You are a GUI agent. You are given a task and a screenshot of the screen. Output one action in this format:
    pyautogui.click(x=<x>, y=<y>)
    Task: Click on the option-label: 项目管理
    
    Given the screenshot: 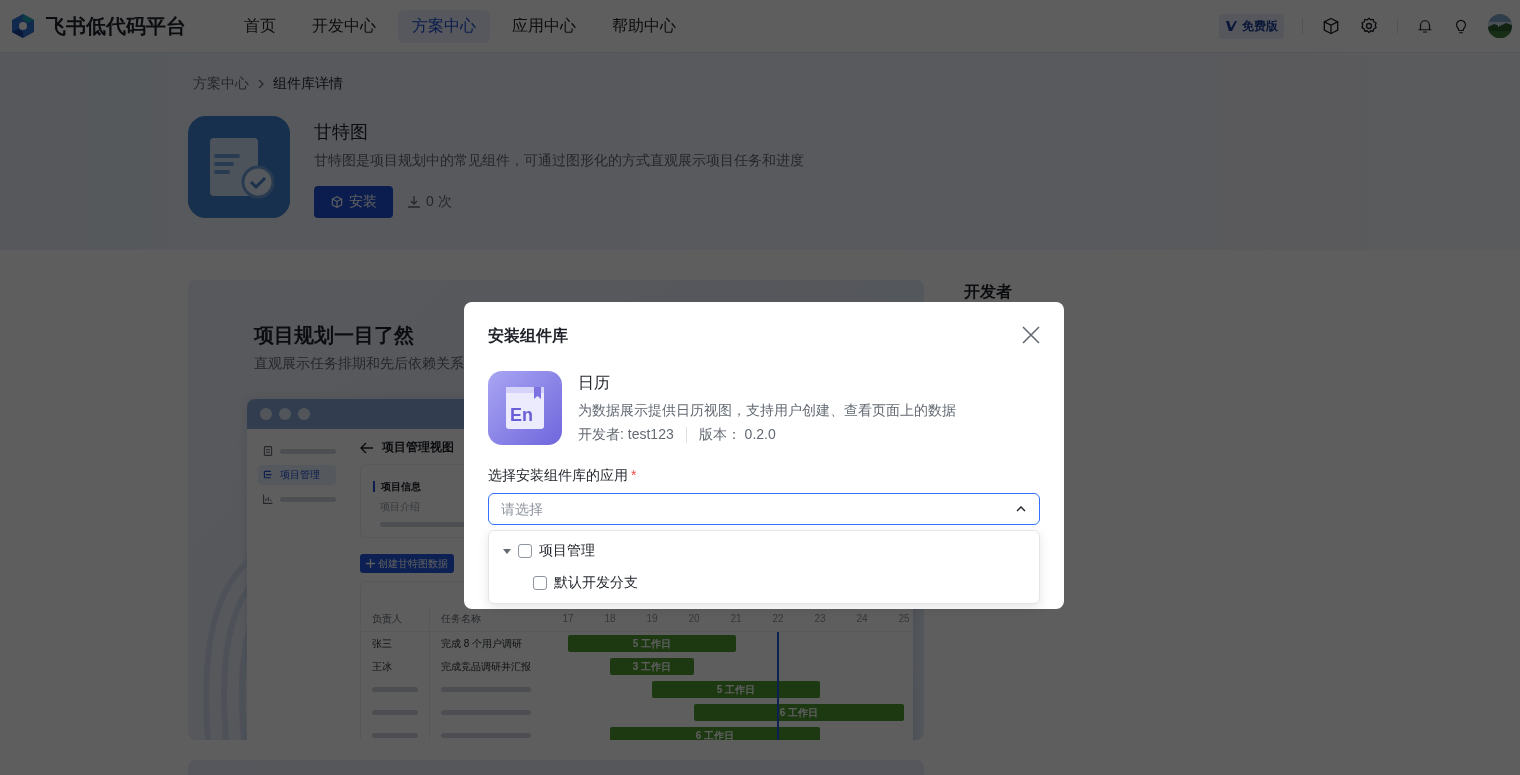 What is the action you would take?
    pyautogui.click(x=567, y=551)
    